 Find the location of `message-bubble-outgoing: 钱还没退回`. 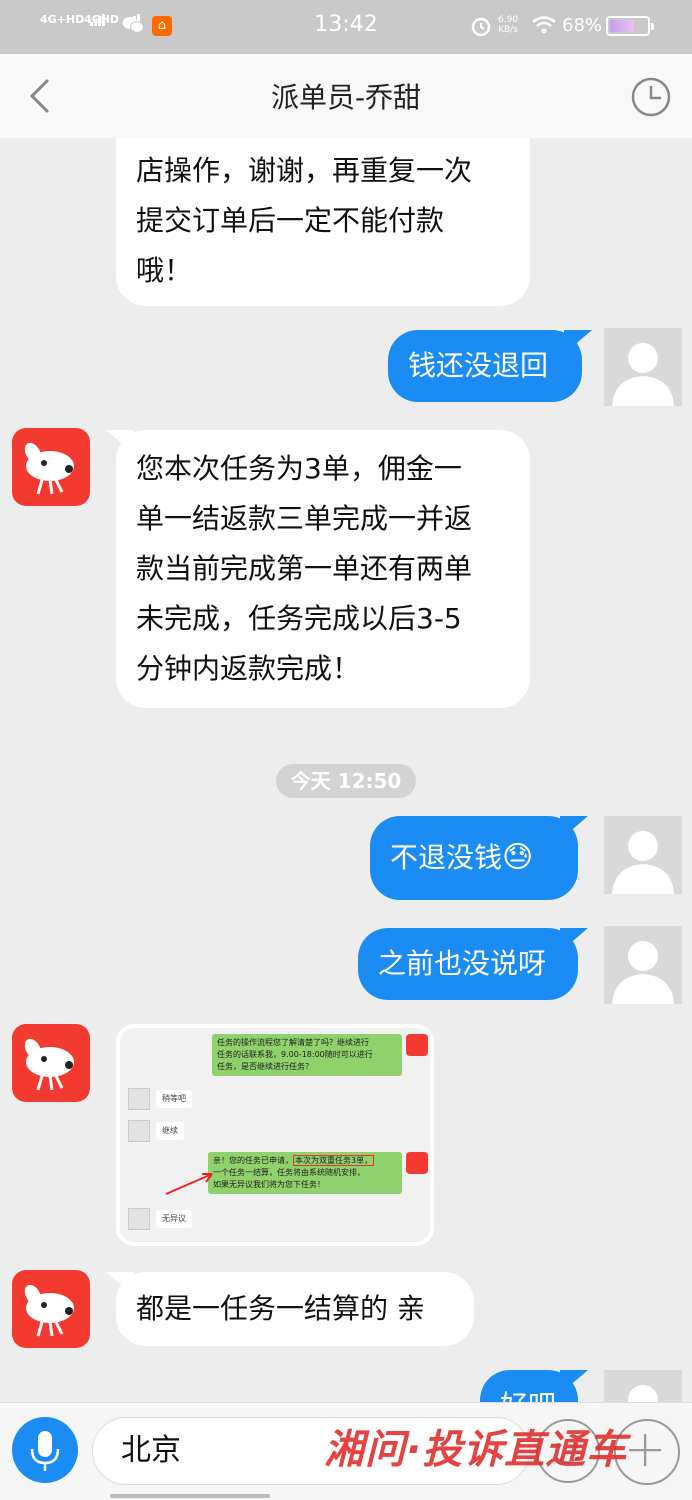

message-bubble-outgoing: 钱还没退回 is located at coordinates (485, 366).